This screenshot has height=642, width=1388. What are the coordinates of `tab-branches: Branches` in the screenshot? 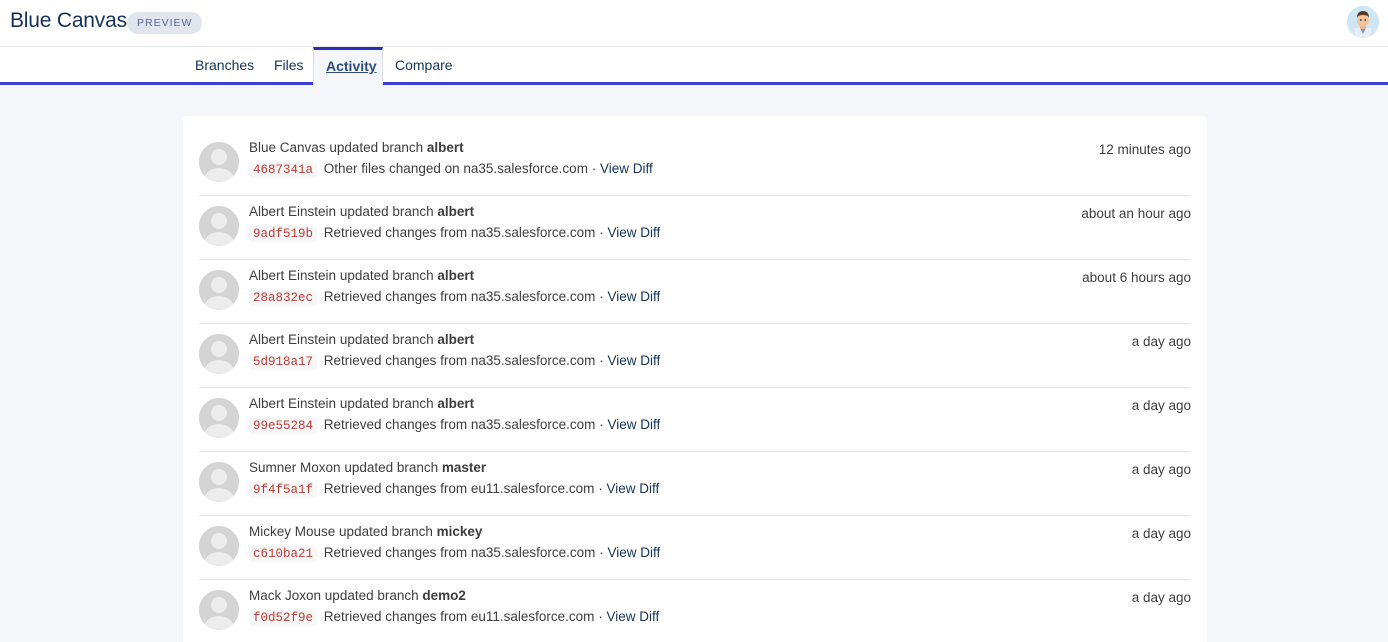 It's located at (224, 66).